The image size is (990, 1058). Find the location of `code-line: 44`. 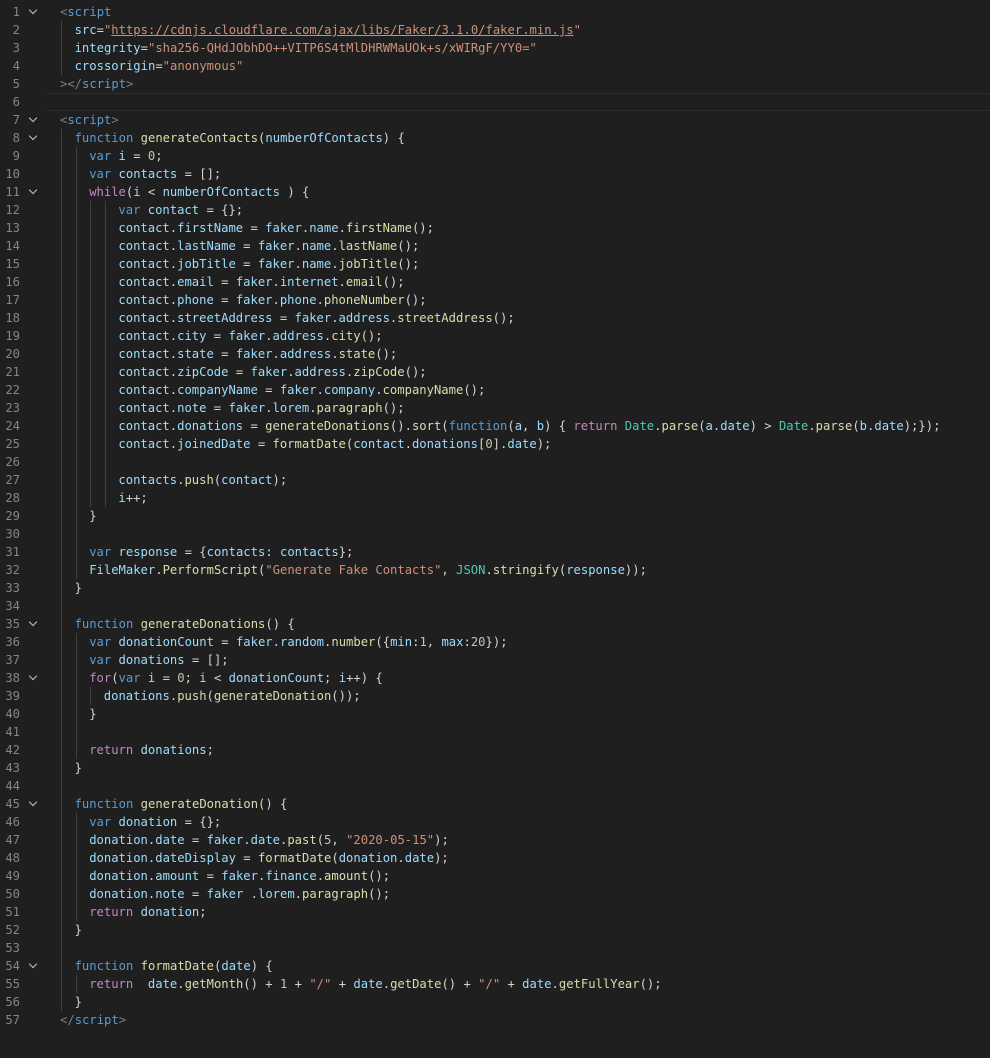

code-line: 44 is located at coordinates (495, 786).